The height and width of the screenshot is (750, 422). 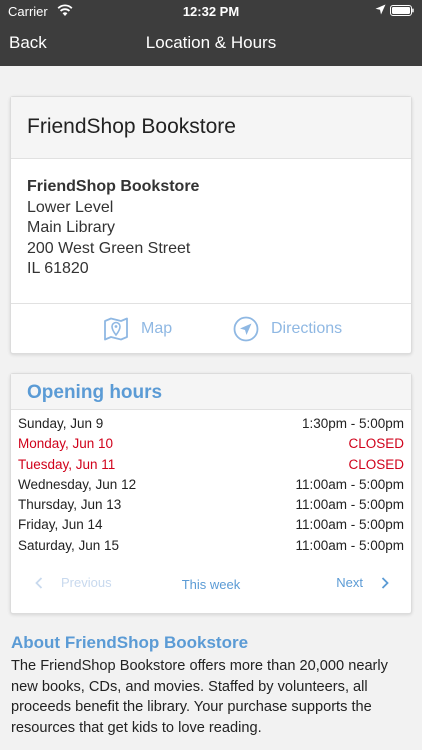 I want to click on hours-time: 1:30pm - 5:00pm, so click(x=352, y=423).